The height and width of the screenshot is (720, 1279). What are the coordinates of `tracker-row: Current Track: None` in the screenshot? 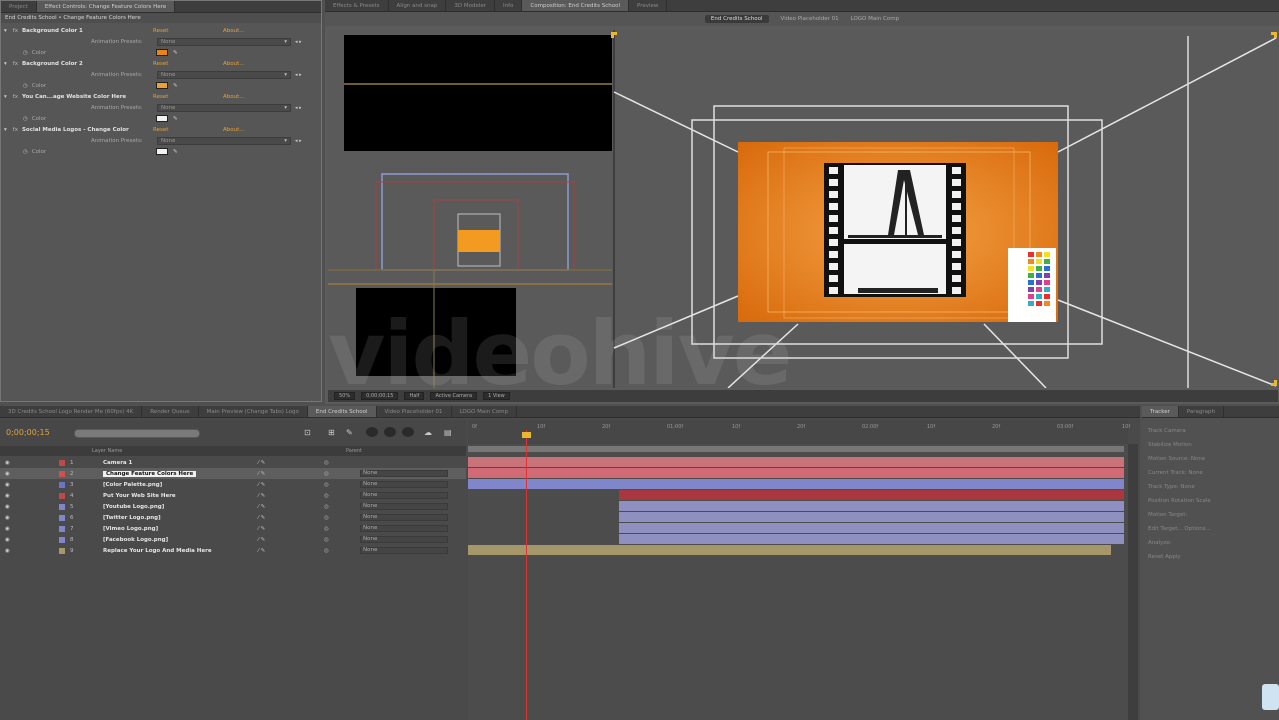 It's located at (1210, 473).